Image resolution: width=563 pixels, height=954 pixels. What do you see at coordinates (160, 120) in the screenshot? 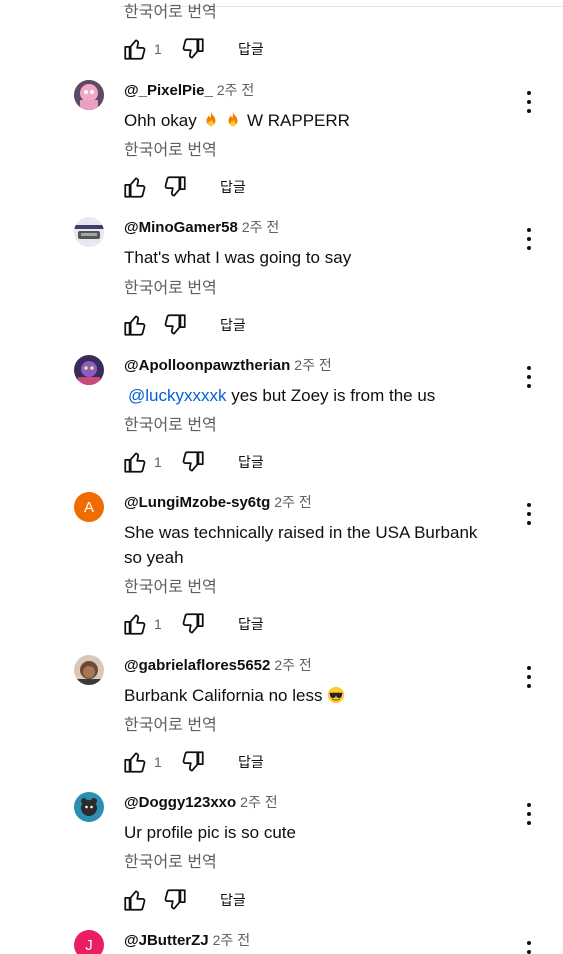
I see `comment-text-part: Ohh okay` at bounding box center [160, 120].